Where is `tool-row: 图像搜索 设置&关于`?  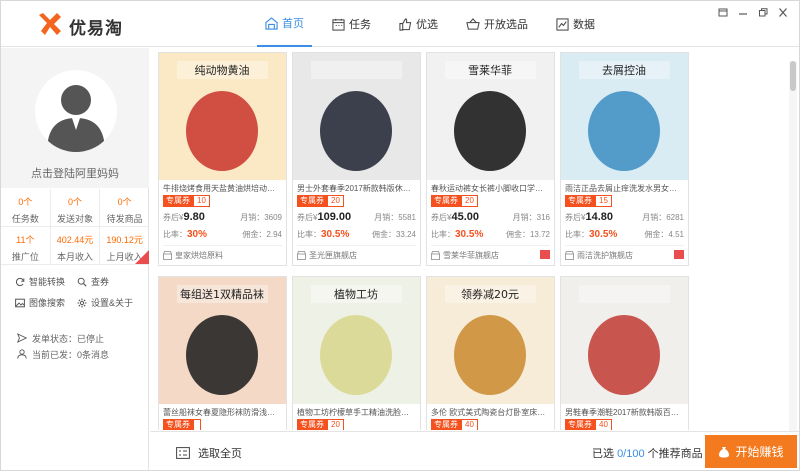
tool-row: 图像搜索 设置&关于 is located at coordinates (80, 302).